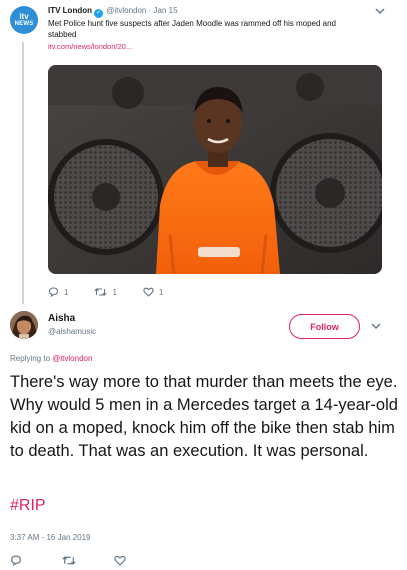  What do you see at coordinates (118, 292) in the screenshot?
I see `parent-tweet-actions: 1 1 1` at bounding box center [118, 292].